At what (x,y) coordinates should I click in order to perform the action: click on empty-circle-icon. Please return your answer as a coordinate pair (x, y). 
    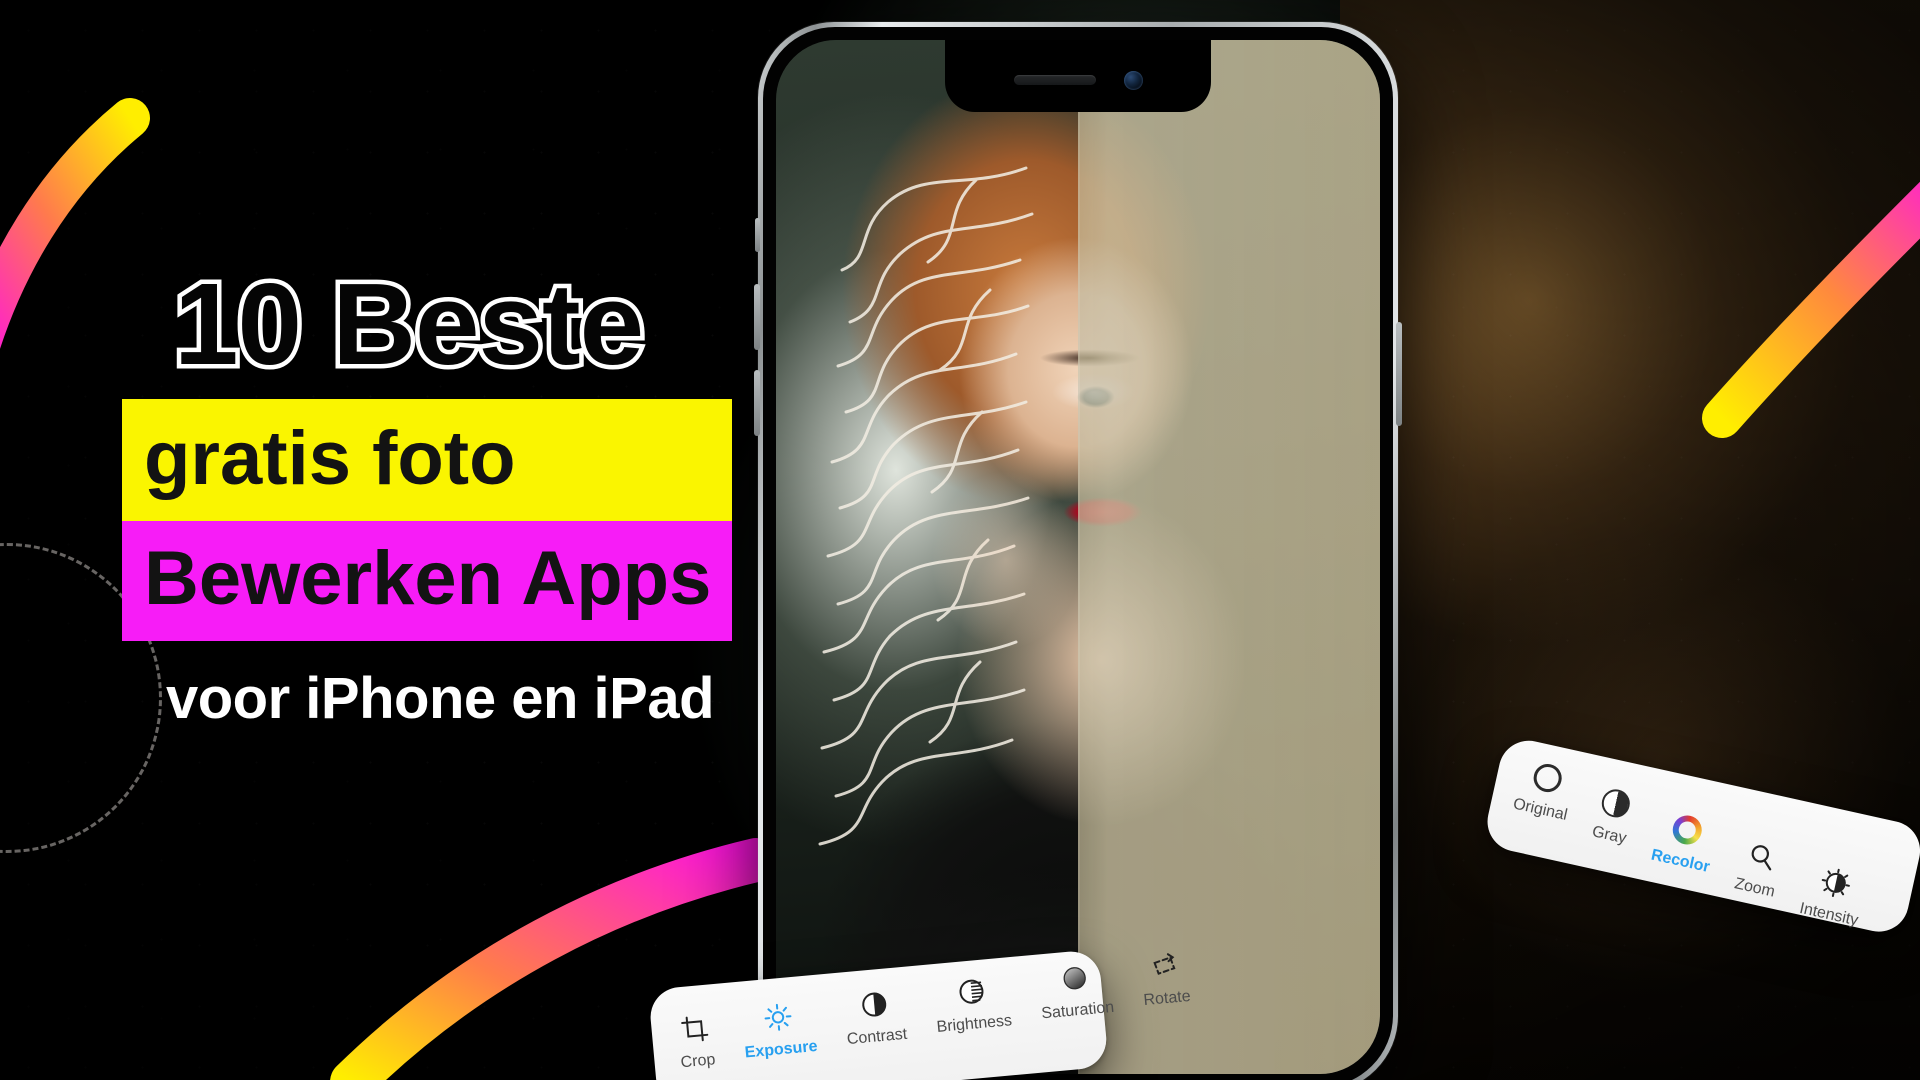
    Looking at the image, I should click on (1547, 777).